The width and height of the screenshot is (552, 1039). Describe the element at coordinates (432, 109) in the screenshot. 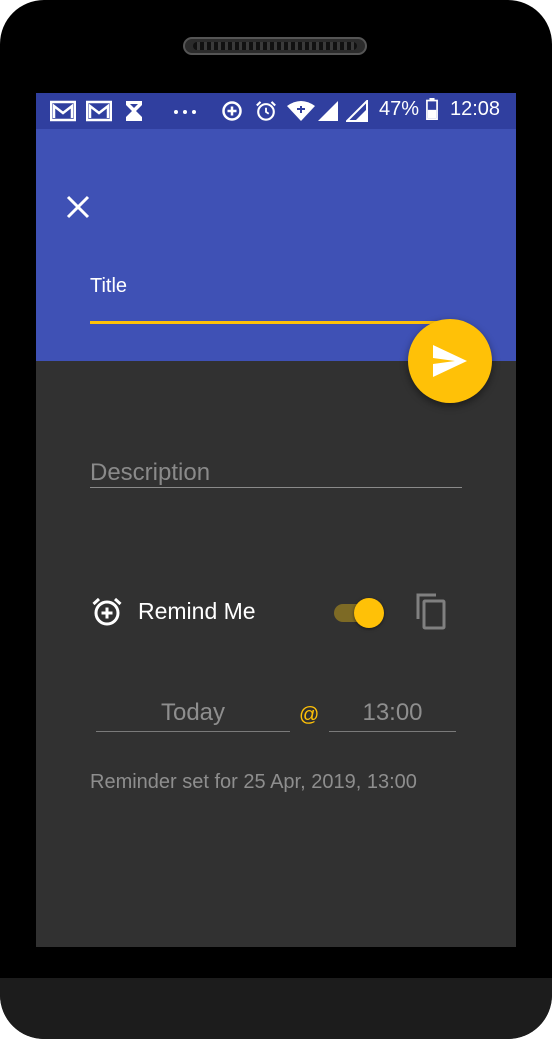

I see `battery-icon` at that location.